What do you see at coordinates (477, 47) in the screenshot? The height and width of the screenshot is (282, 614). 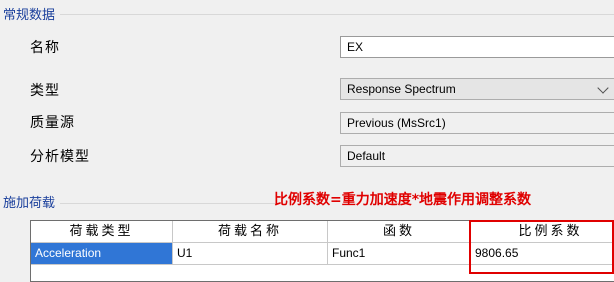 I see `name-input: EX` at bounding box center [477, 47].